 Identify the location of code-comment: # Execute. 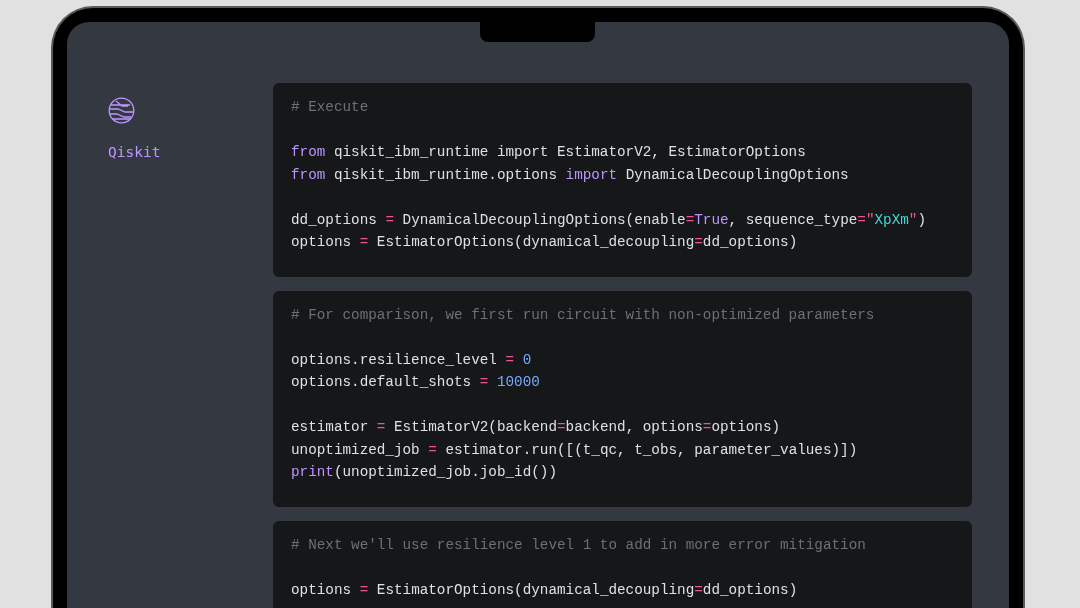
(330, 107).